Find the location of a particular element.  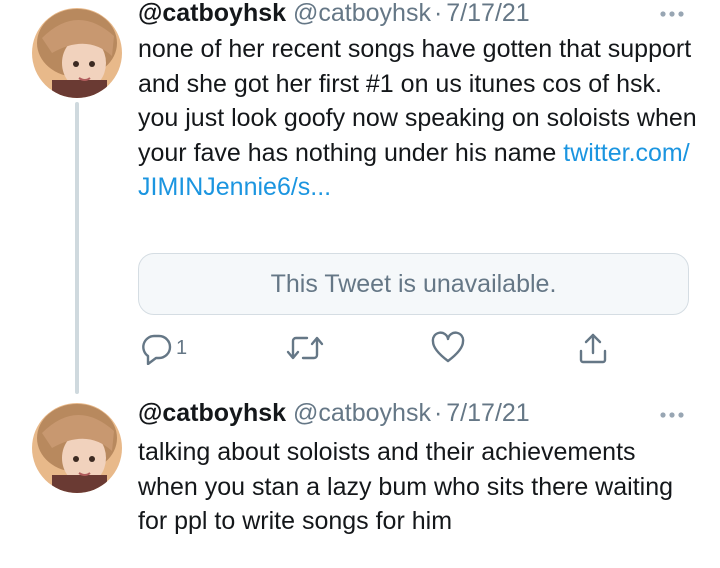

like-icon is located at coordinates (448, 348).